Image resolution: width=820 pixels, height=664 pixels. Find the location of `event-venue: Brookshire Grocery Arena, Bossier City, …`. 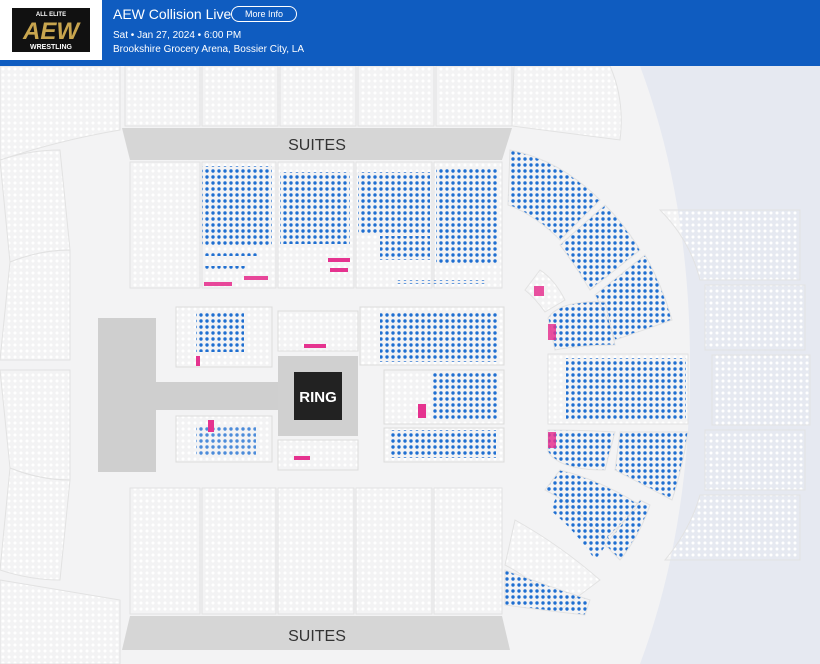

event-venue: Brookshire Grocery Arena, Bossier City, … is located at coordinates (208, 49).